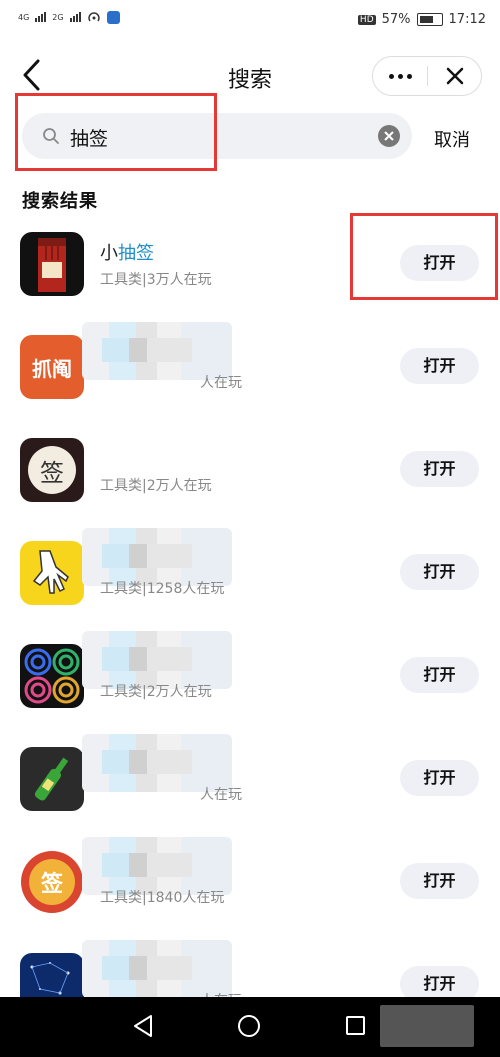 This screenshot has height=1057, width=500. Describe the element at coordinates (60, 201) in the screenshot. I see `section-title: 搜索结果` at that location.